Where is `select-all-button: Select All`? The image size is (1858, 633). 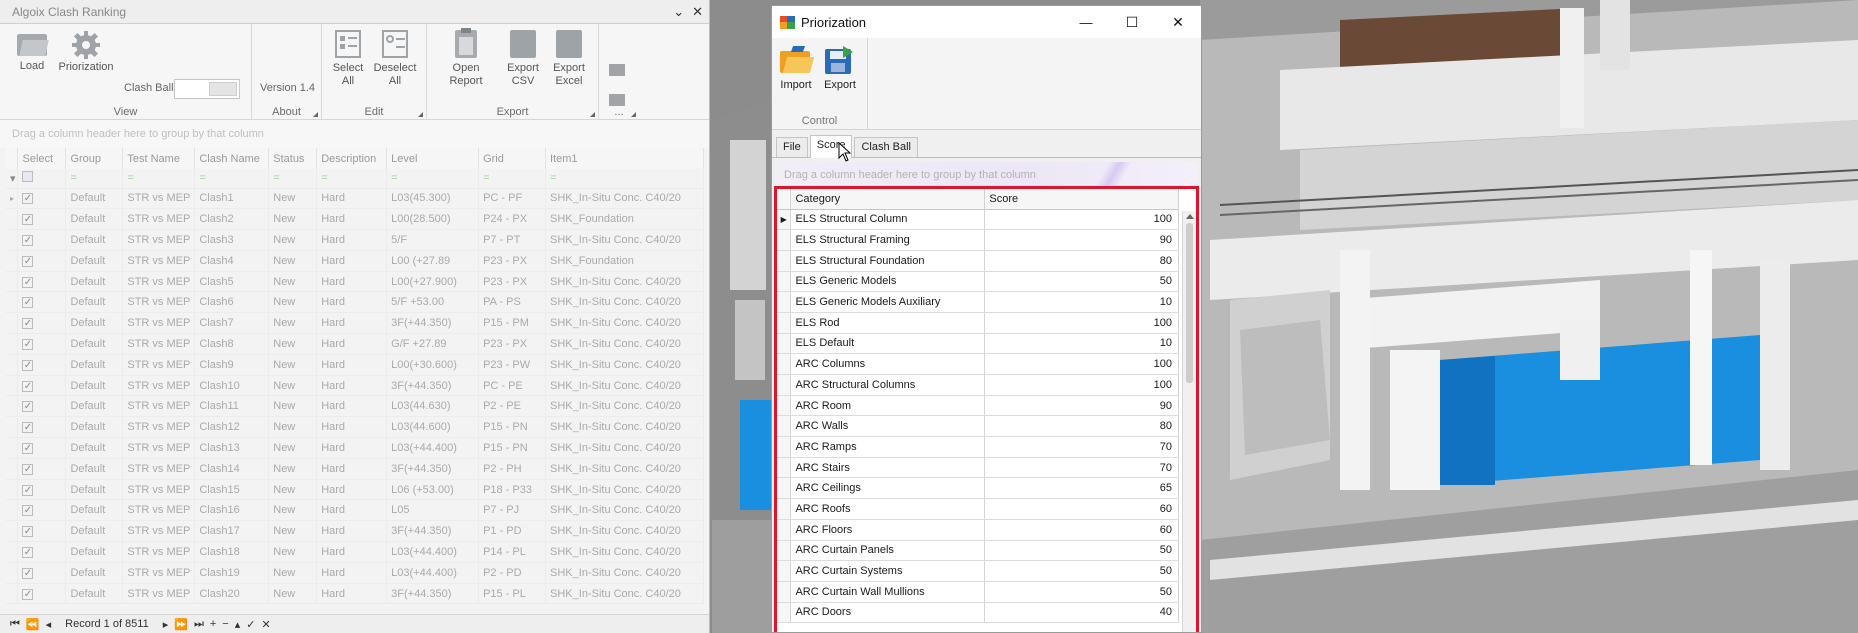 select-all-button: Select All is located at coordinates (348, 59).